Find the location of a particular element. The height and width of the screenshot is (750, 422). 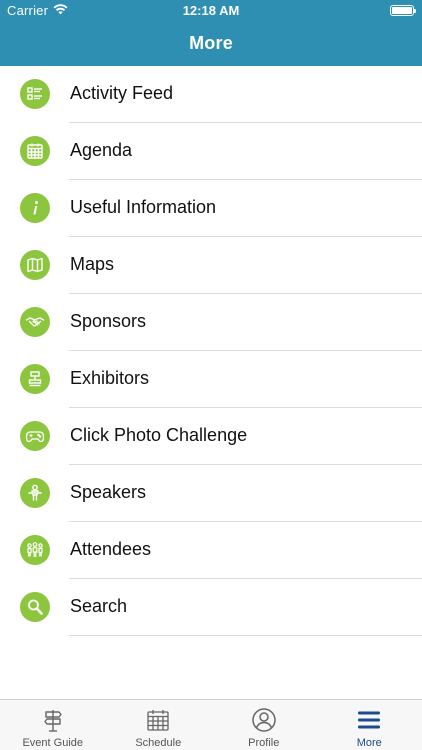

tab-bar: Event Guide Schedule Profile More is located at coordinates (211, 724).